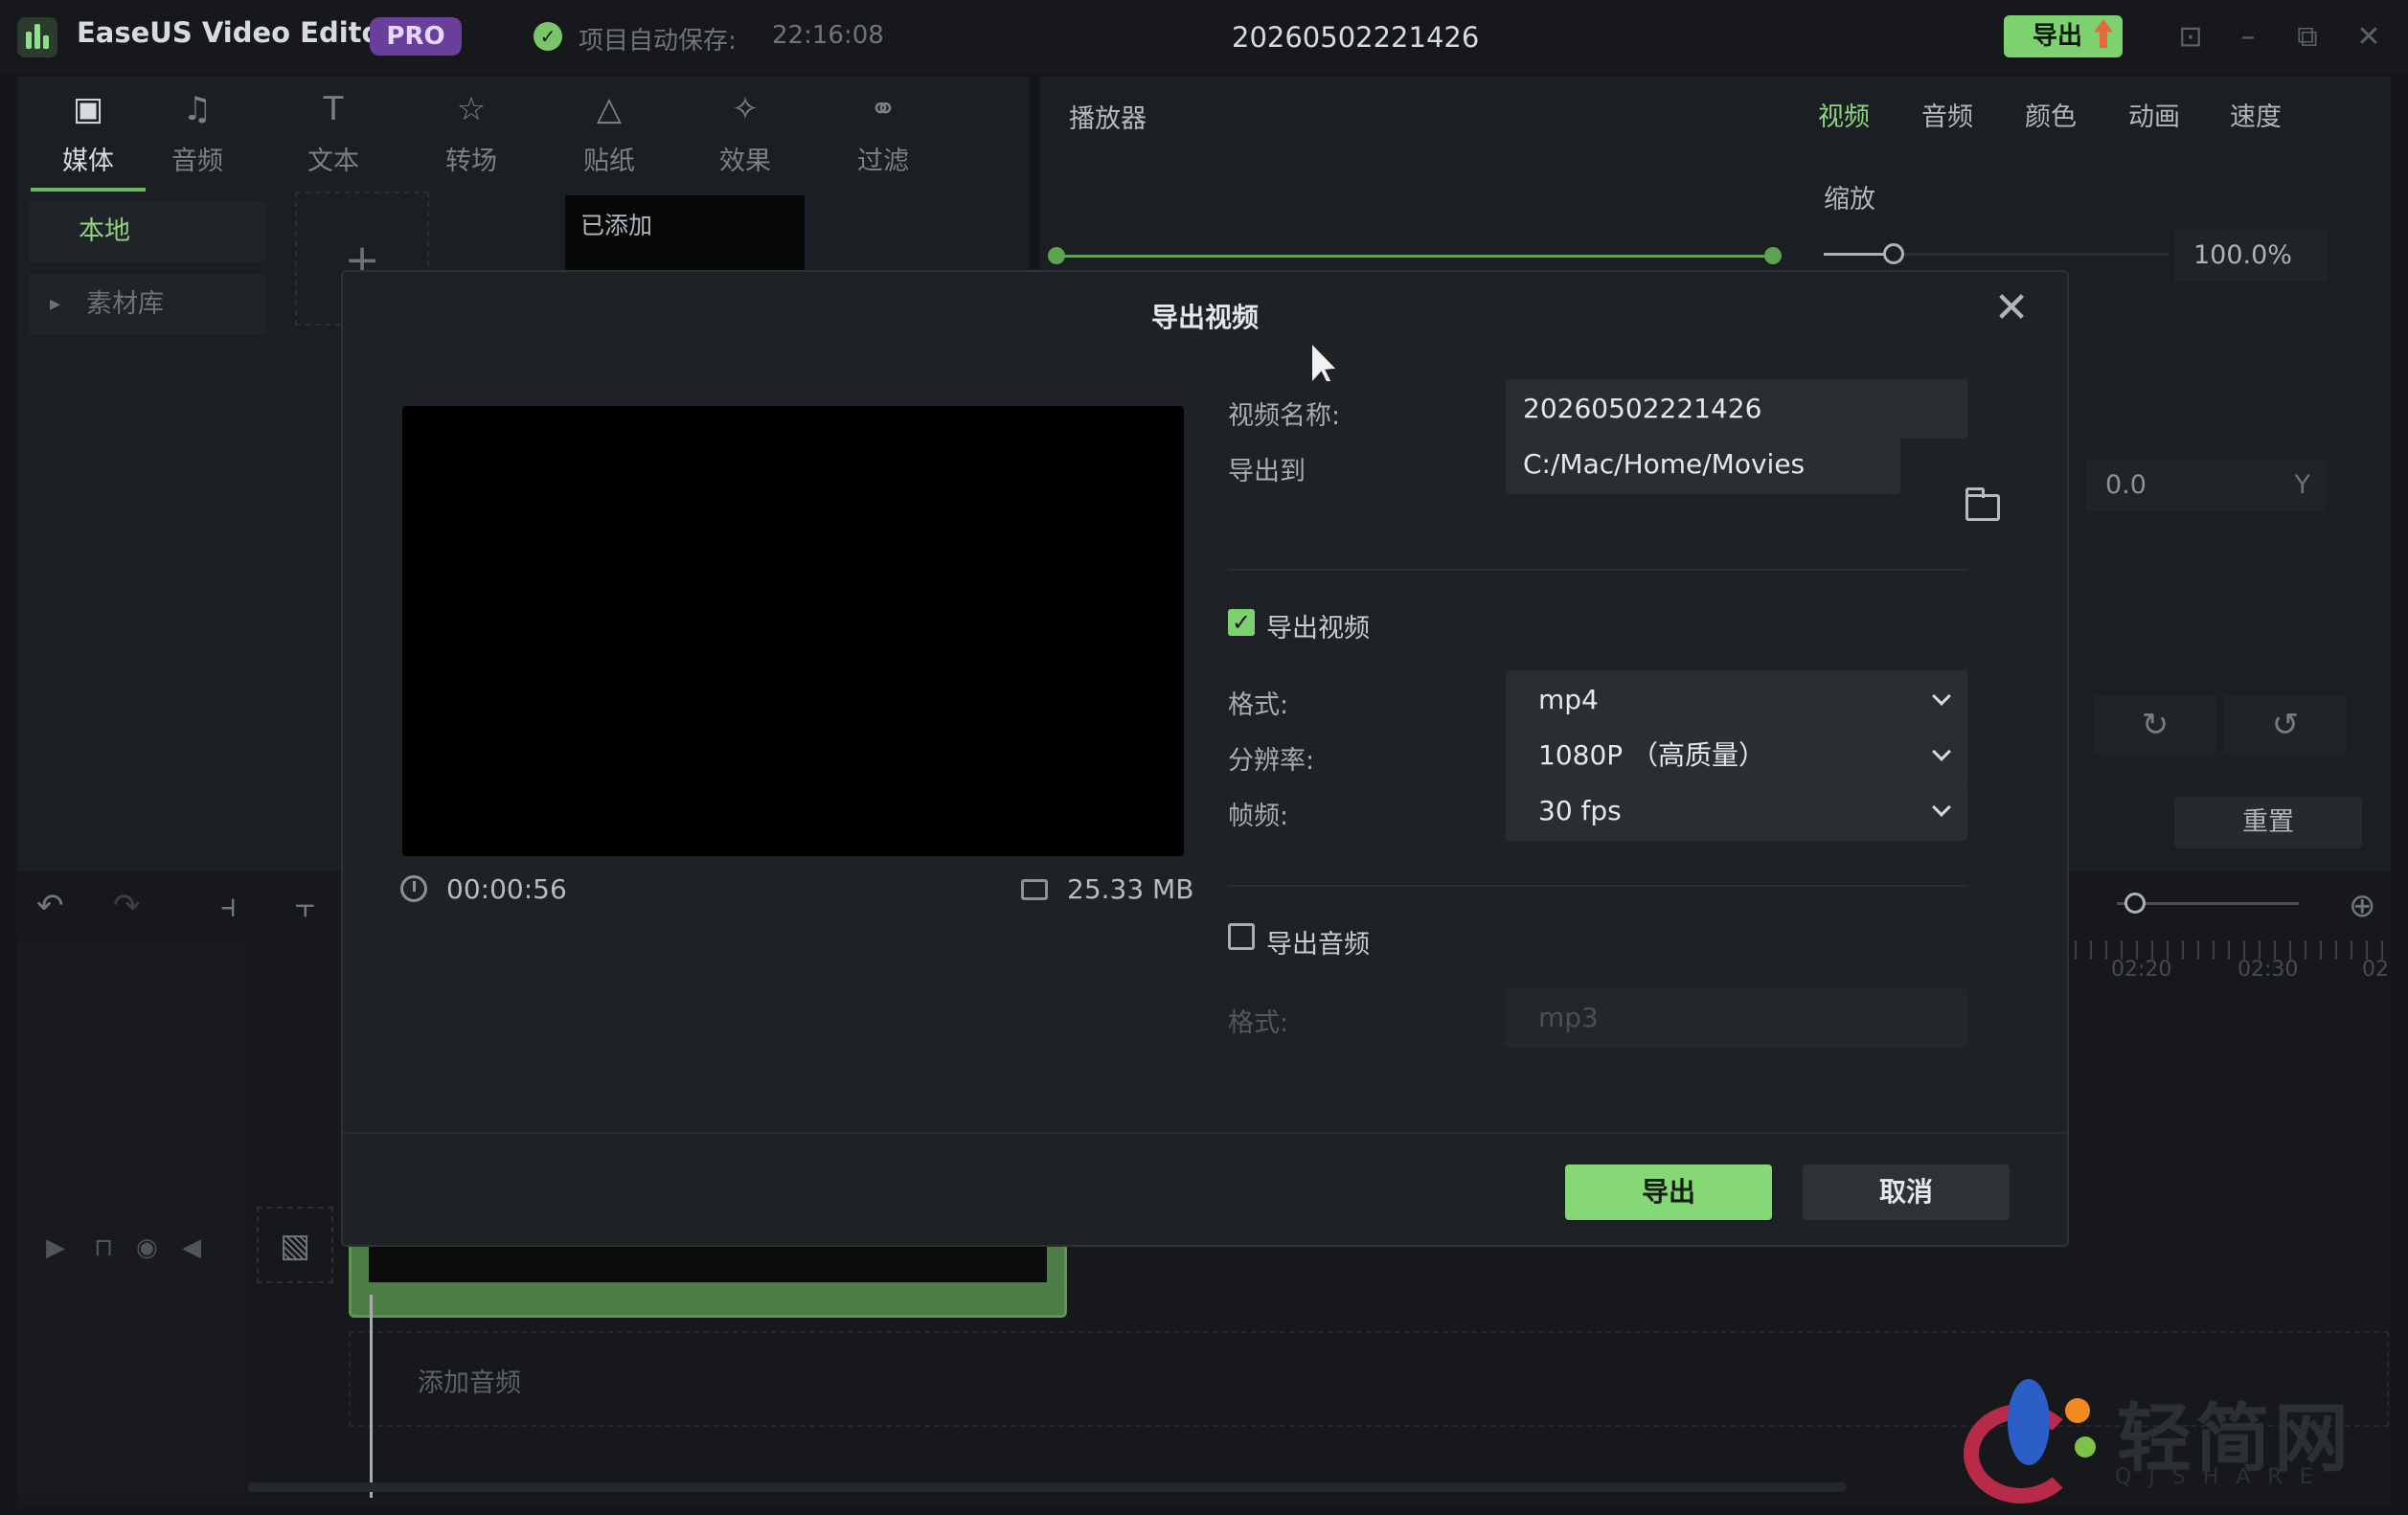  I want to click on ruler-label: 02:30, so click(2268, 970).